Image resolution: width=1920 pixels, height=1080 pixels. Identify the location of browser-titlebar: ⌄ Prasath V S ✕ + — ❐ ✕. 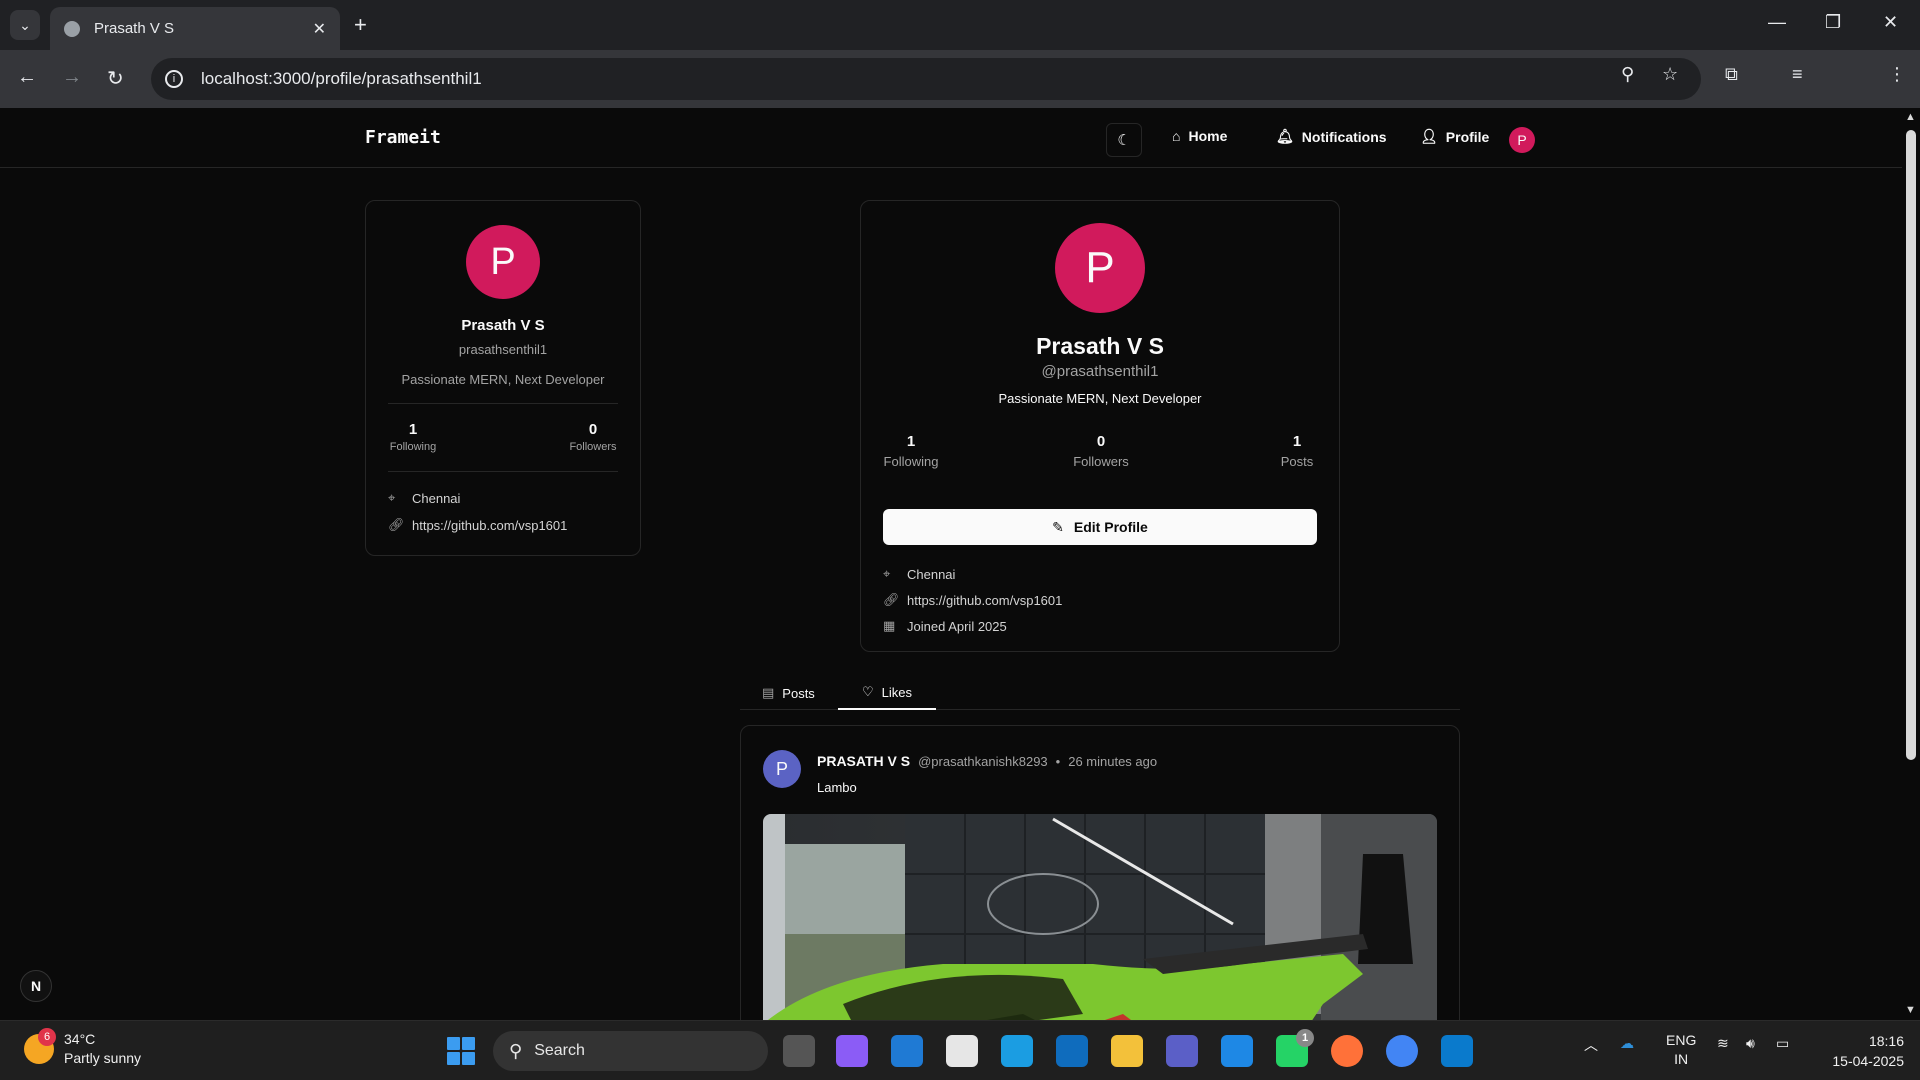
(960, 25).